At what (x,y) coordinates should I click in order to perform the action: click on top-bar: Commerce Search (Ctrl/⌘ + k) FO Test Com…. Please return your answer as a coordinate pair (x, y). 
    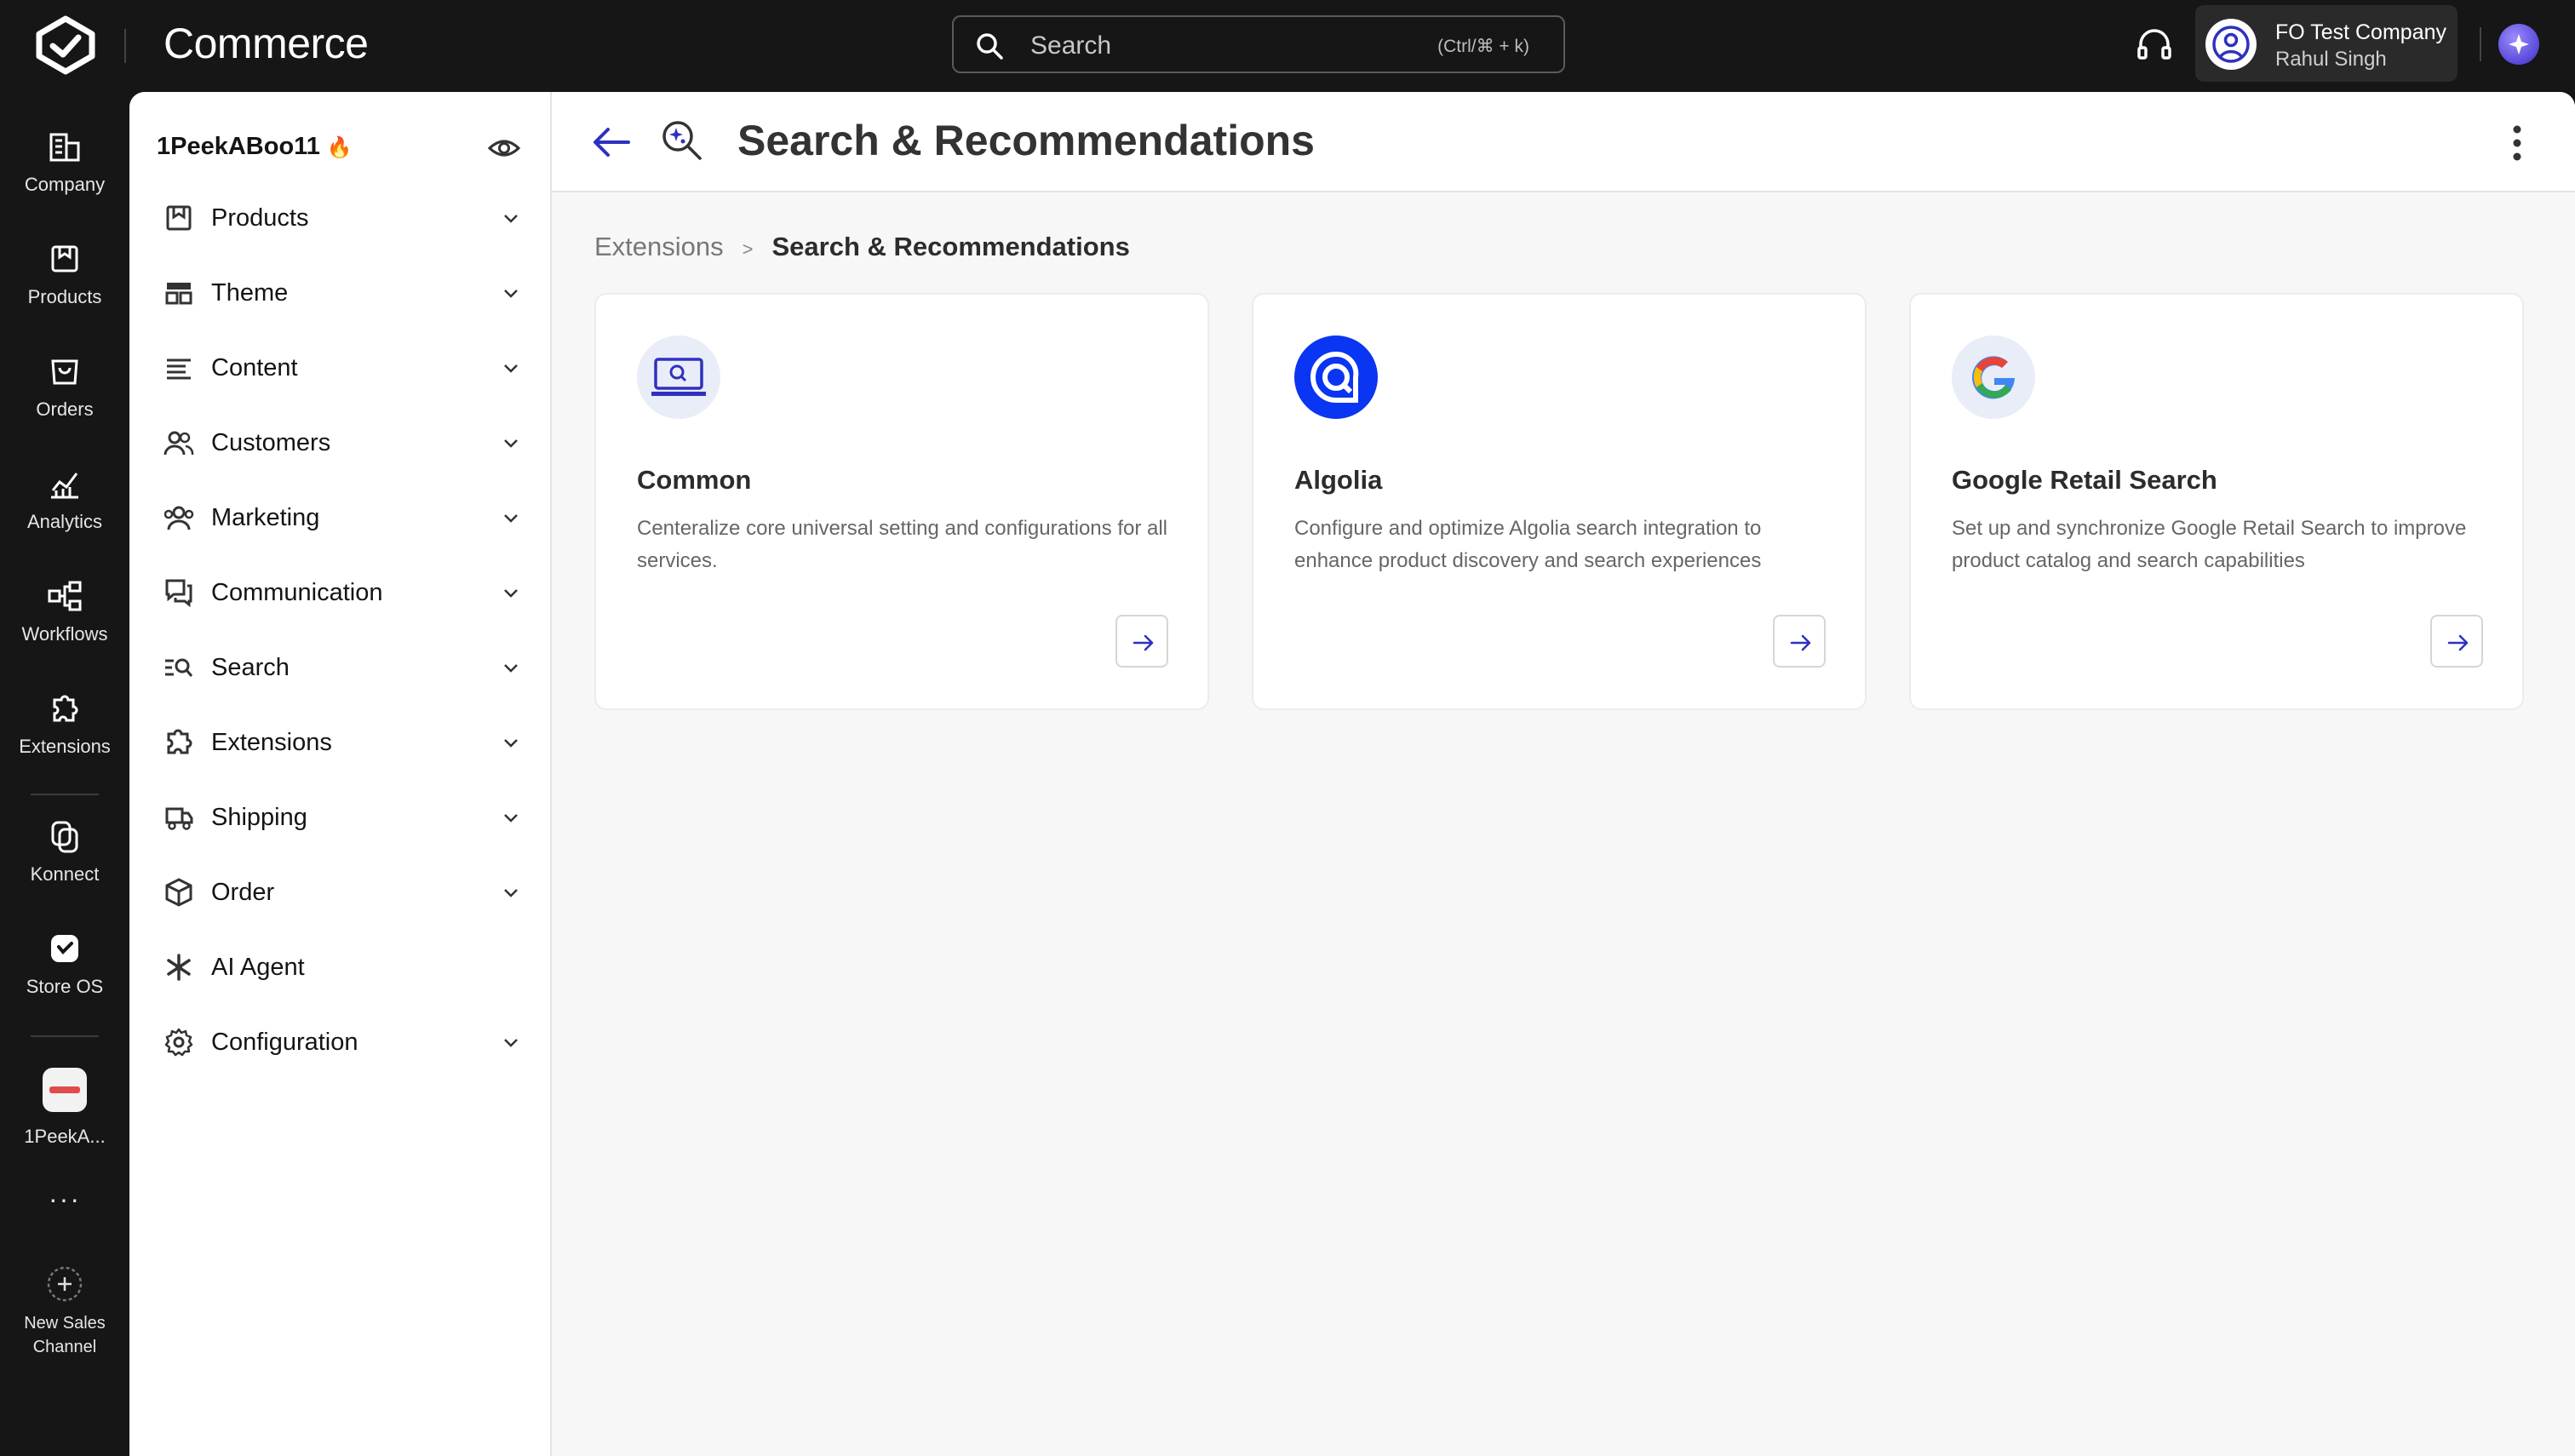
    Looking at the image, I should click on (1287, 46).